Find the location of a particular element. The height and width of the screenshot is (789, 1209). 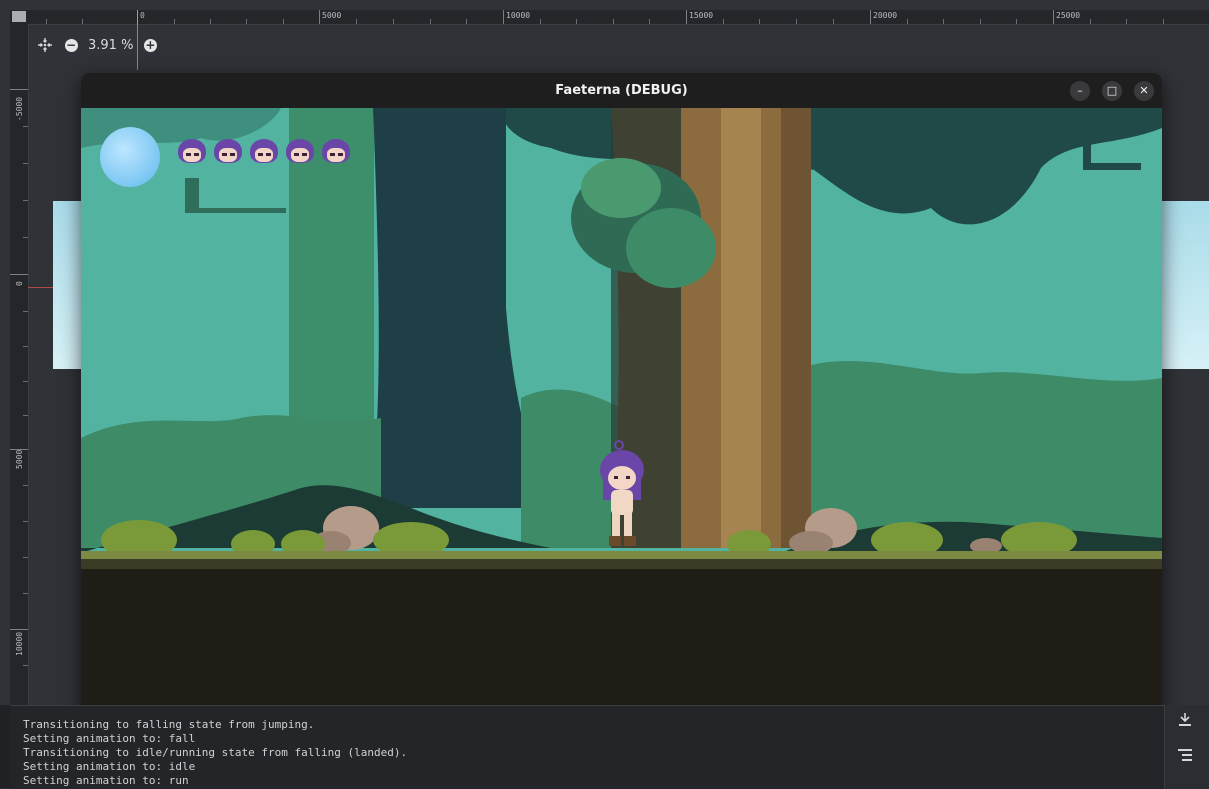

window-title: Faeterna (DEBUG) is located at coordinates (621, 90).